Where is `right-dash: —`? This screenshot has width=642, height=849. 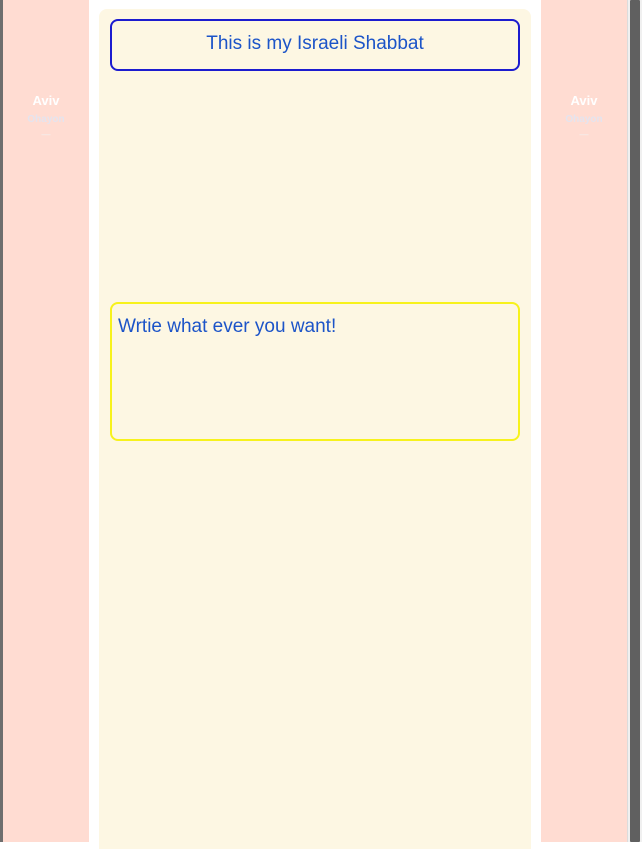 right-dash: — is located at coordinates (584, 134).